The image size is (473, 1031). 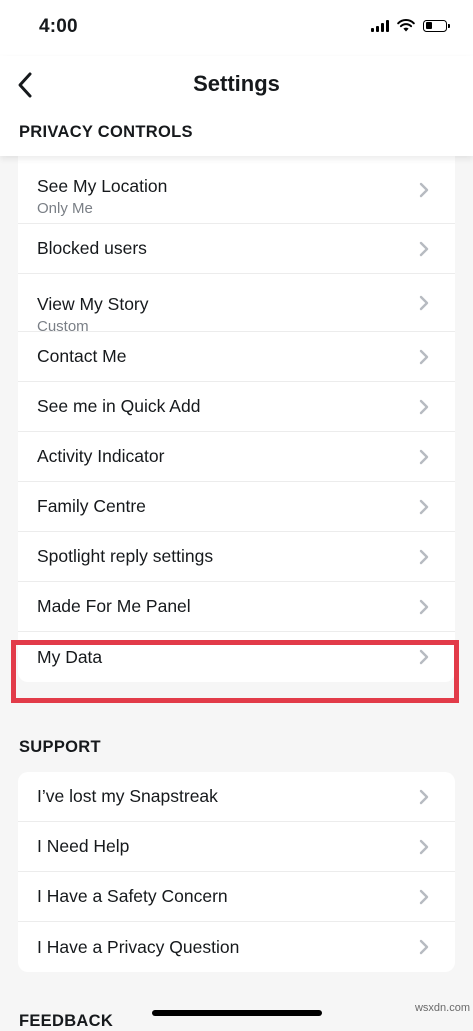 What do you see at coordinates (236, 249) in the screenshot?
I see `settings-row-blocked-users: Blocked users` at bounding box center [236, 249].